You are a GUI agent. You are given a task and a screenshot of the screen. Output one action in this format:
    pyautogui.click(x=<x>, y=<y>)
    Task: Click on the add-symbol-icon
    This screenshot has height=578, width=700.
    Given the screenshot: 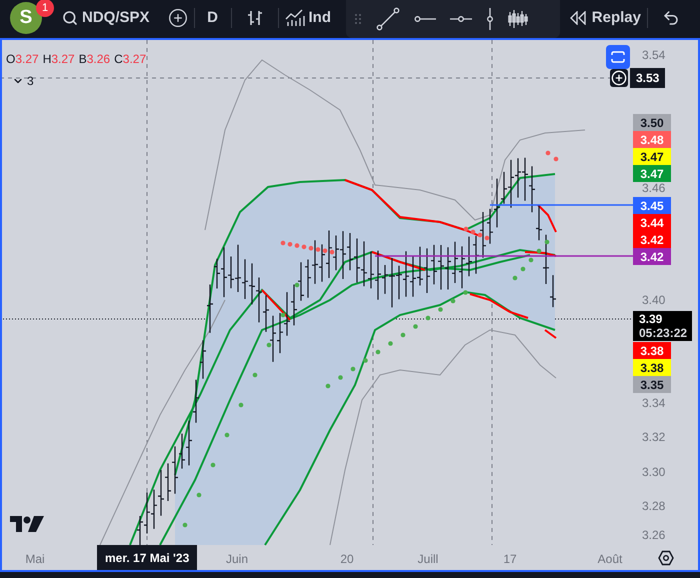 What is the action you would take?
    pyautogui.click(x=178, y=18)
    